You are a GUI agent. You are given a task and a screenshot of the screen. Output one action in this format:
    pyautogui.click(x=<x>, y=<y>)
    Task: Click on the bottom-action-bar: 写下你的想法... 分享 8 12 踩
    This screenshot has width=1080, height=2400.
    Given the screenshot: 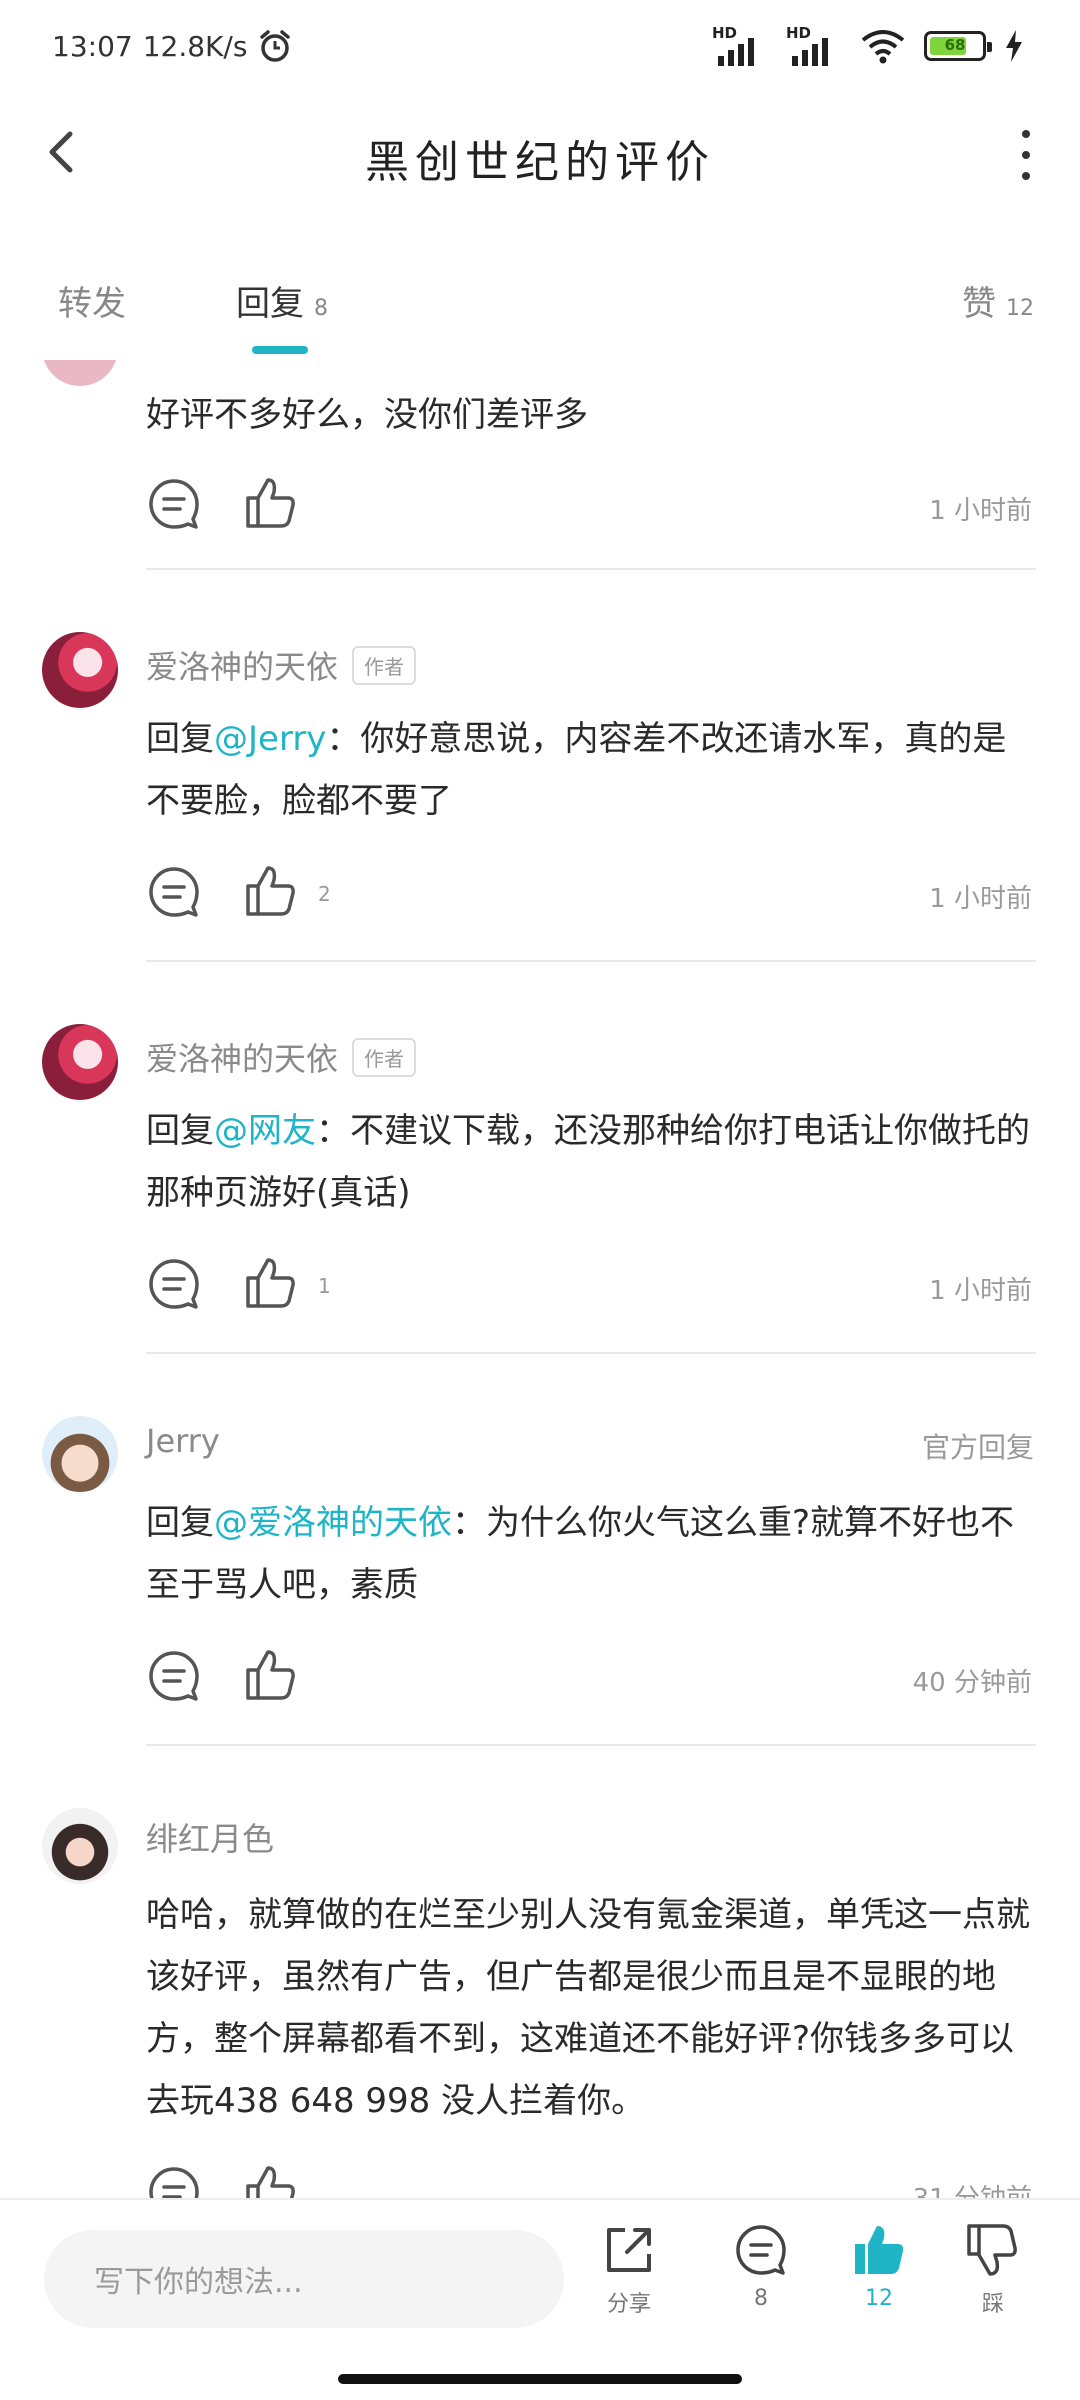 What is the action you would take?
    pyautogui.click(x=540, y=2279)
    